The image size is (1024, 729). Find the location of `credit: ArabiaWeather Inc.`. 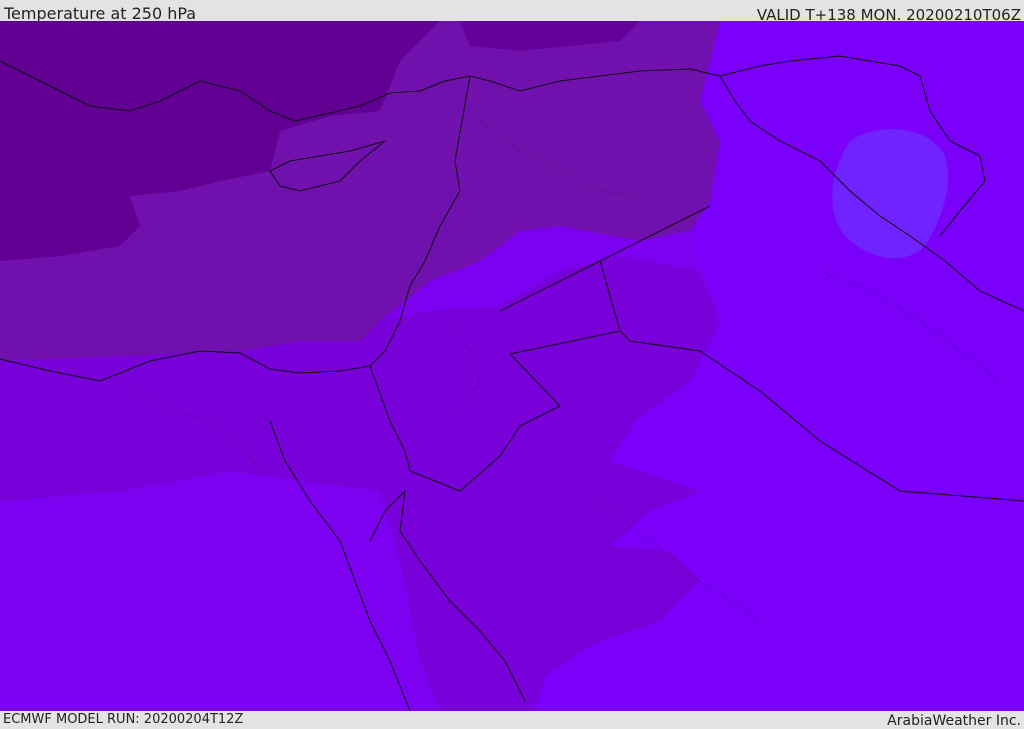

credit: ArabiaWeather Inc. is located at coordinates (954, 721).